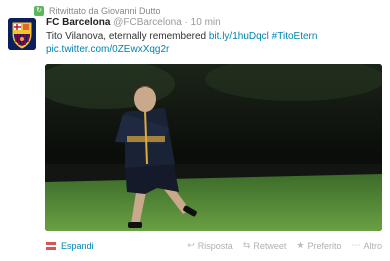 Image resolution: width=390 pixels, height=261 pixels. I want to click on avatar, so click(22, 34).